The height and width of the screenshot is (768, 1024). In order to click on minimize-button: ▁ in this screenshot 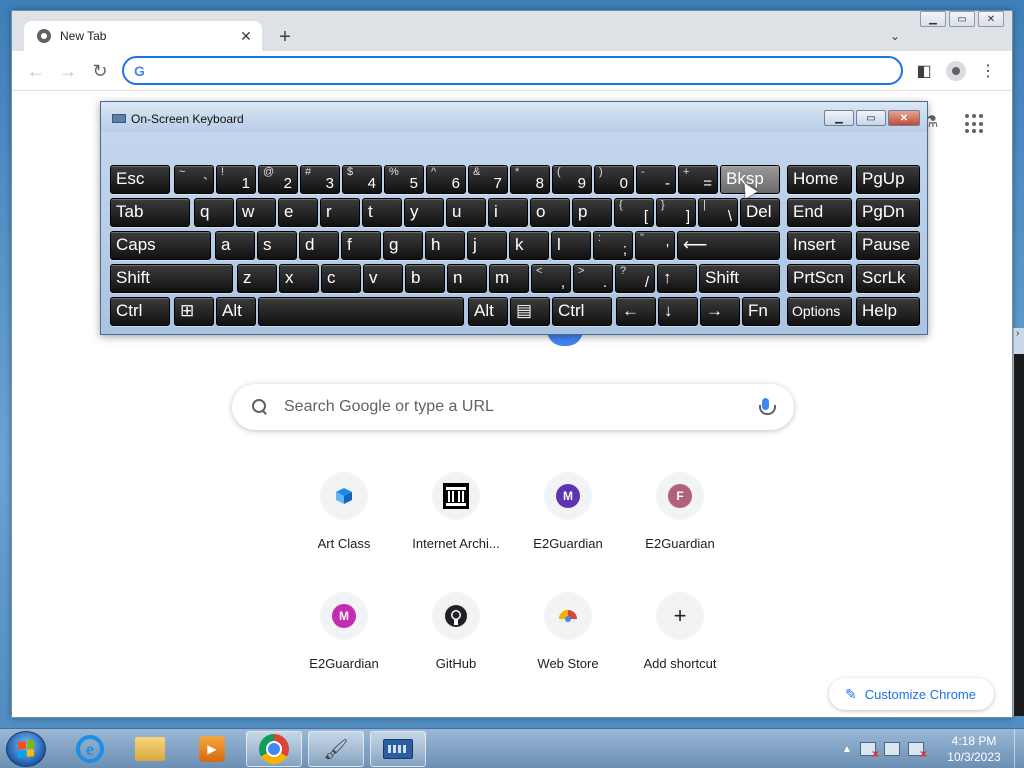, I will do `click(933, 19)`.